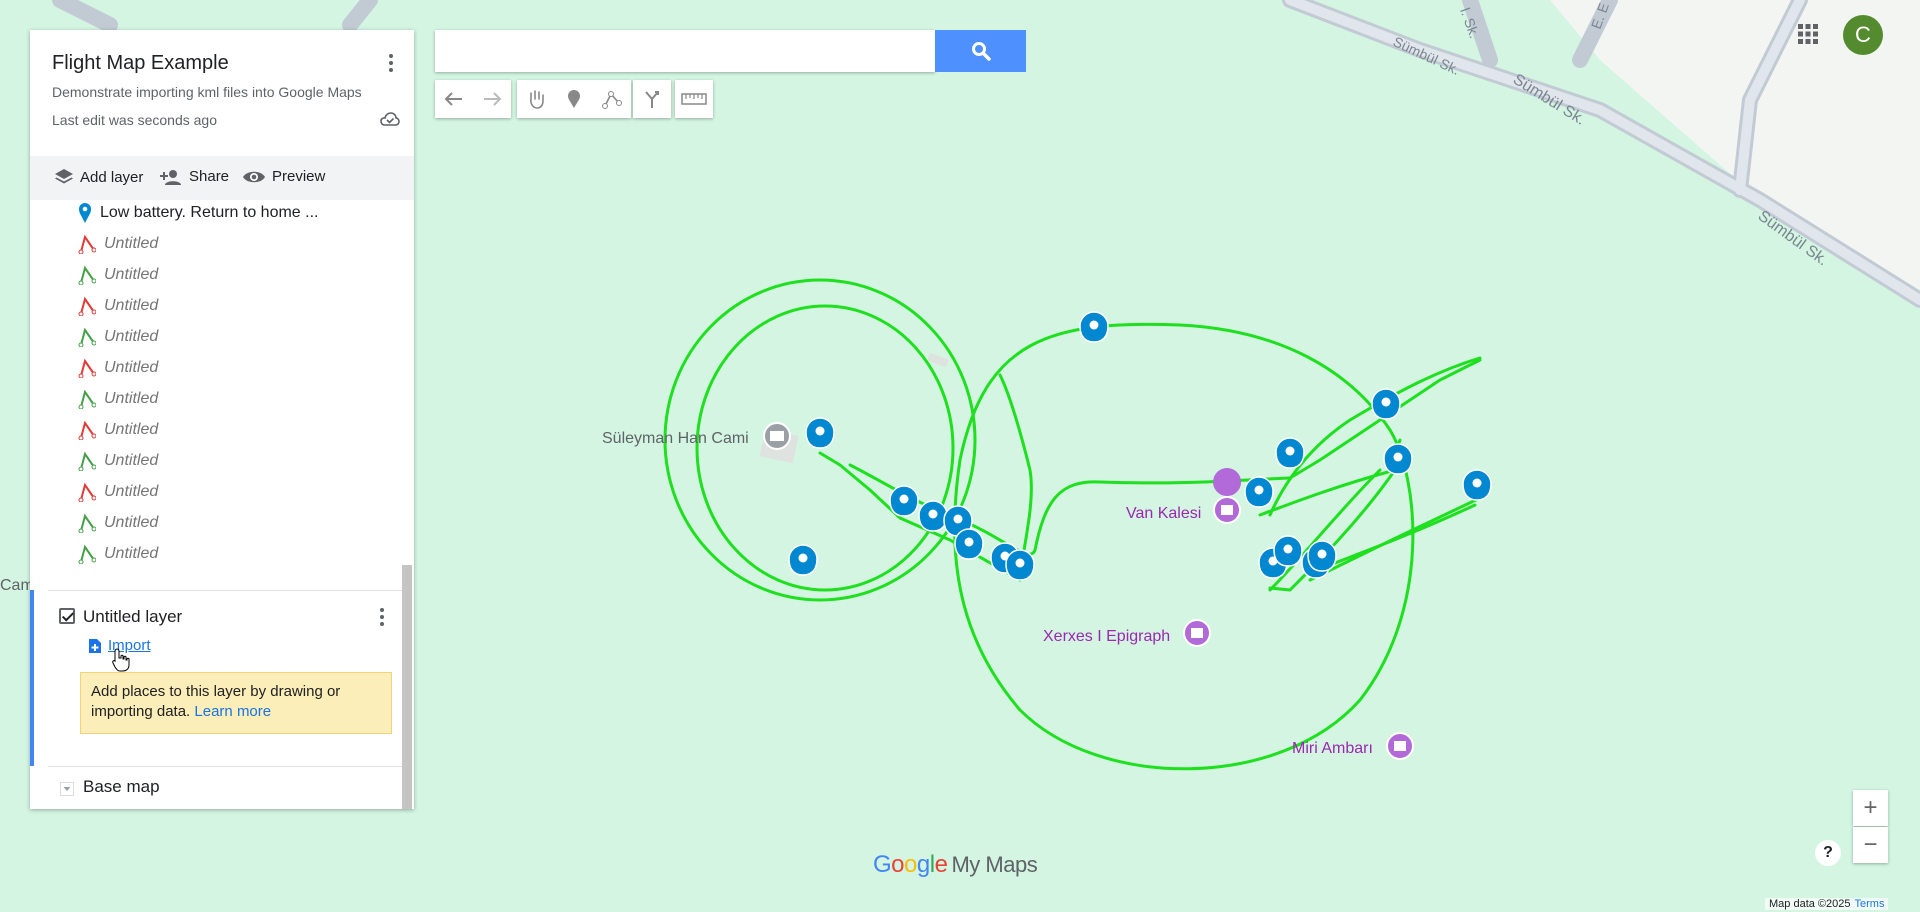  I want to click on draw-line-icon, so click(612, 100).